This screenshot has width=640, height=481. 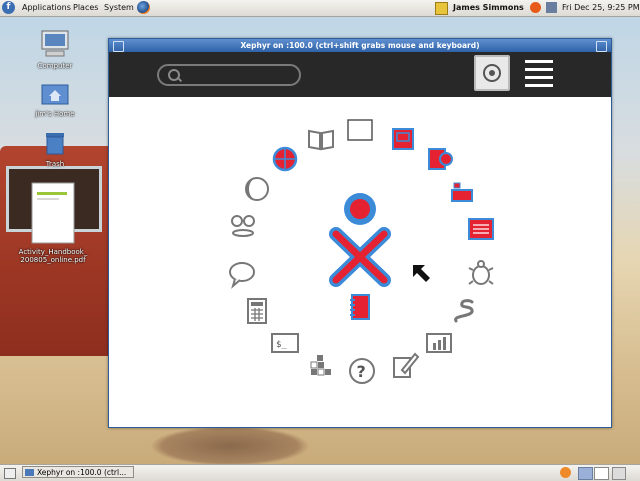 I want to click on firefox-icon, so click(x=143, y=7).